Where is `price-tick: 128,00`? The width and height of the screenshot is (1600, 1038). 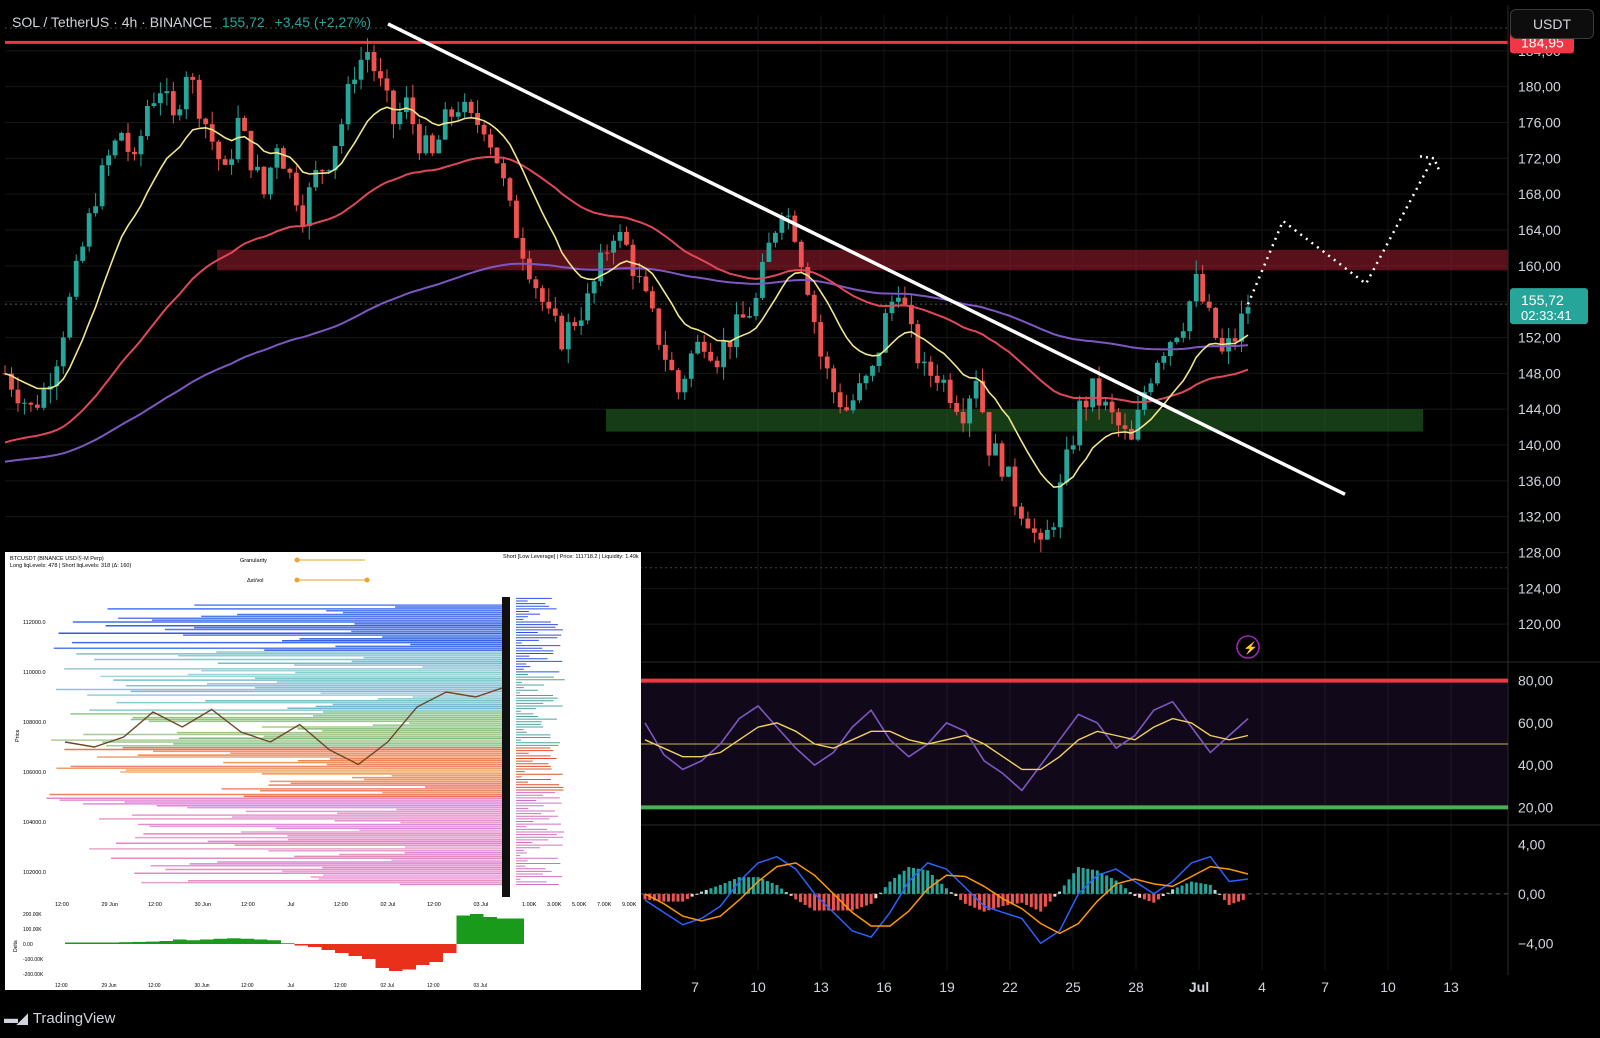
price-tick: 128,00 is located at coordinates (1539, 553).